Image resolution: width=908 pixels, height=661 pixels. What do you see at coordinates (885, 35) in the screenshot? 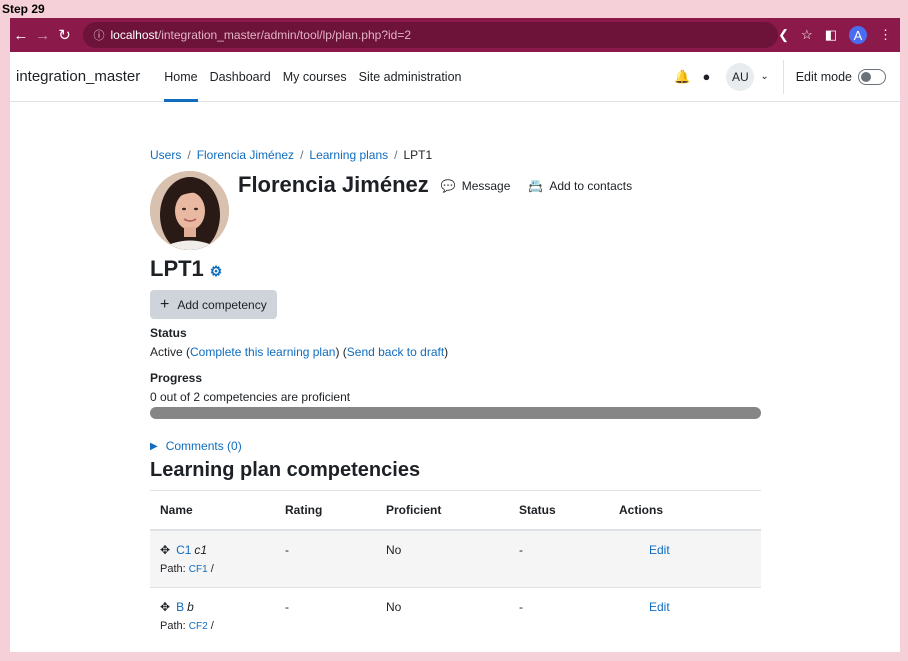
I see `browser-menu-icon: ⋮` at bounding box center [885, 35].